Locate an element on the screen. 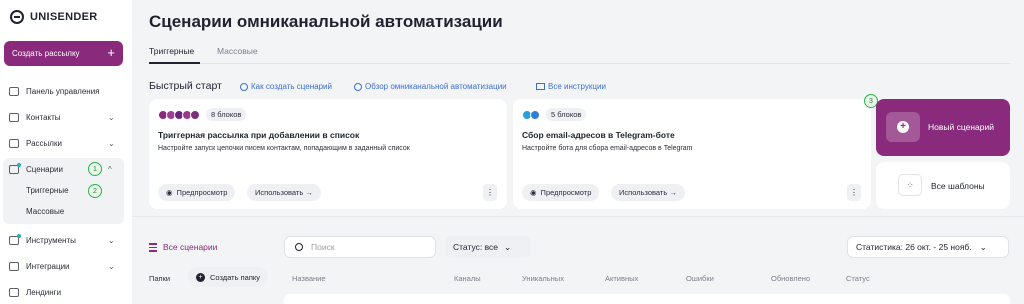 This screenshot has width=1024, height=304. tab-active-indicator is located at coordinates (174, 63).